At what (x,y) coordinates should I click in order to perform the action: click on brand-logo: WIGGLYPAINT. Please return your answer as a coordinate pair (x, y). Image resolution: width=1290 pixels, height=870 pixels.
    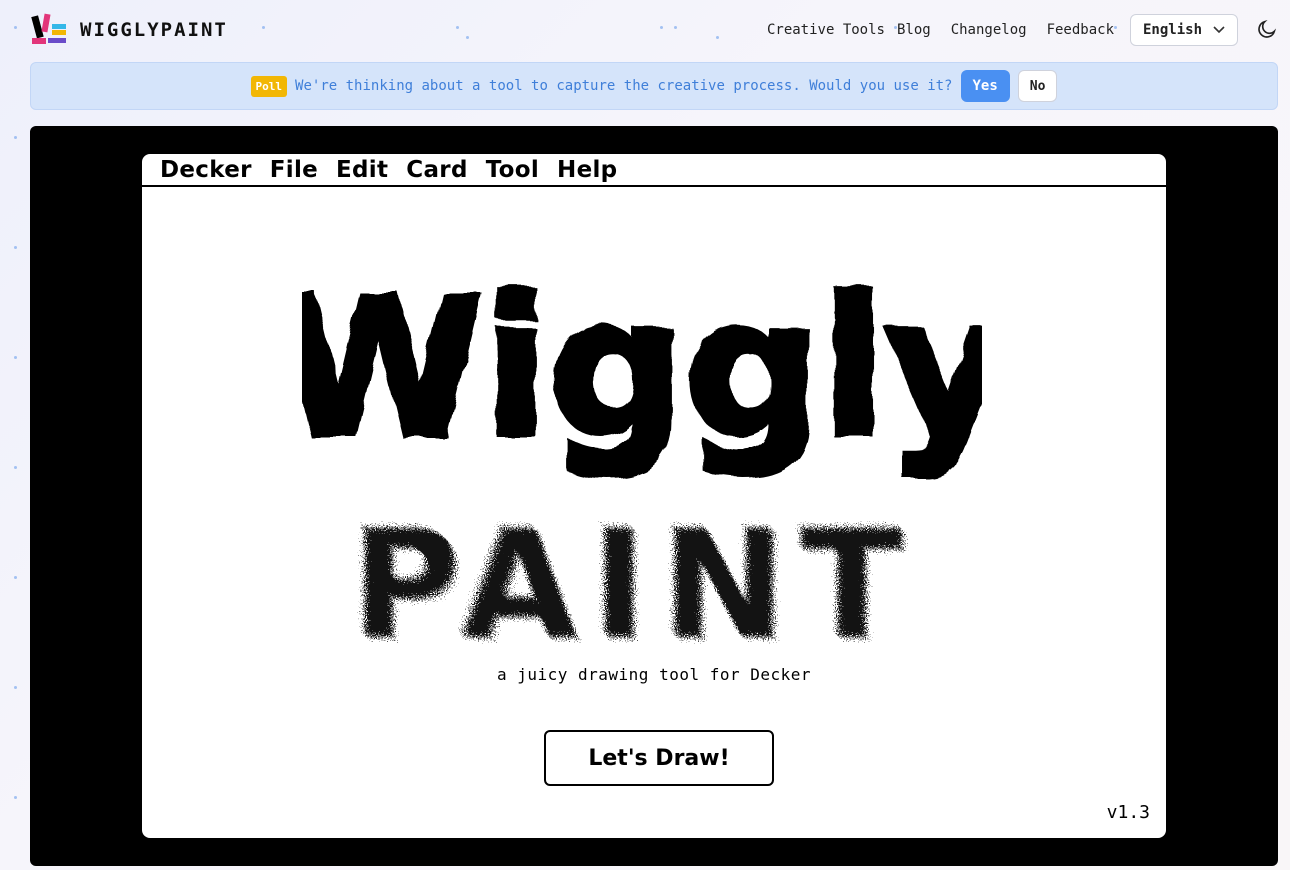
    Looking at the image, I should click on (129, 30).